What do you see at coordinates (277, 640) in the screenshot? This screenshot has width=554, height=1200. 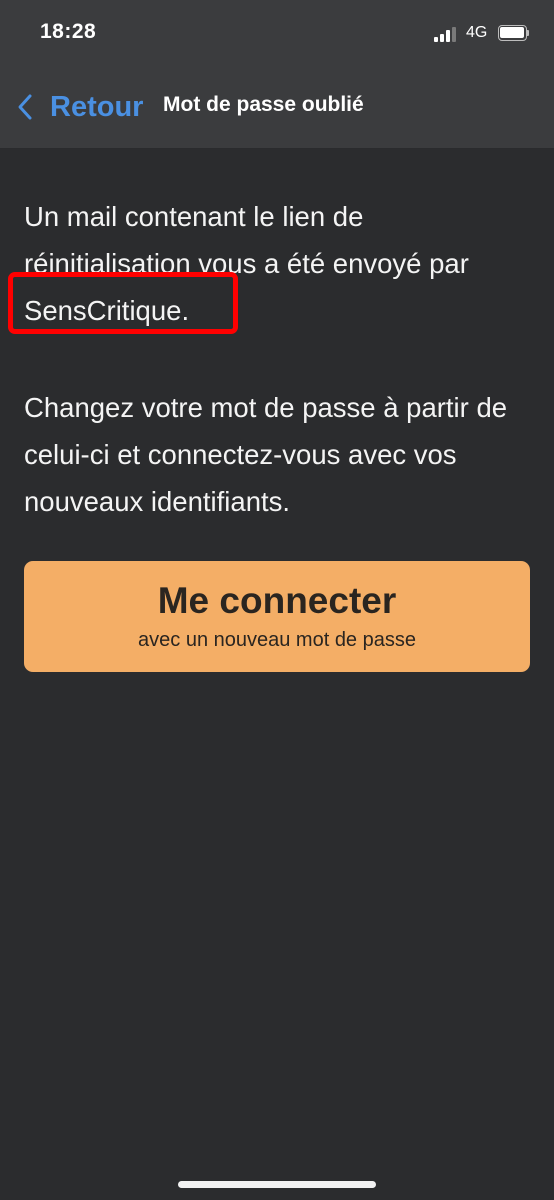 I see `connect-button-sublabel: avec un nouveau mot de passe` at bounding box center [277, 640].